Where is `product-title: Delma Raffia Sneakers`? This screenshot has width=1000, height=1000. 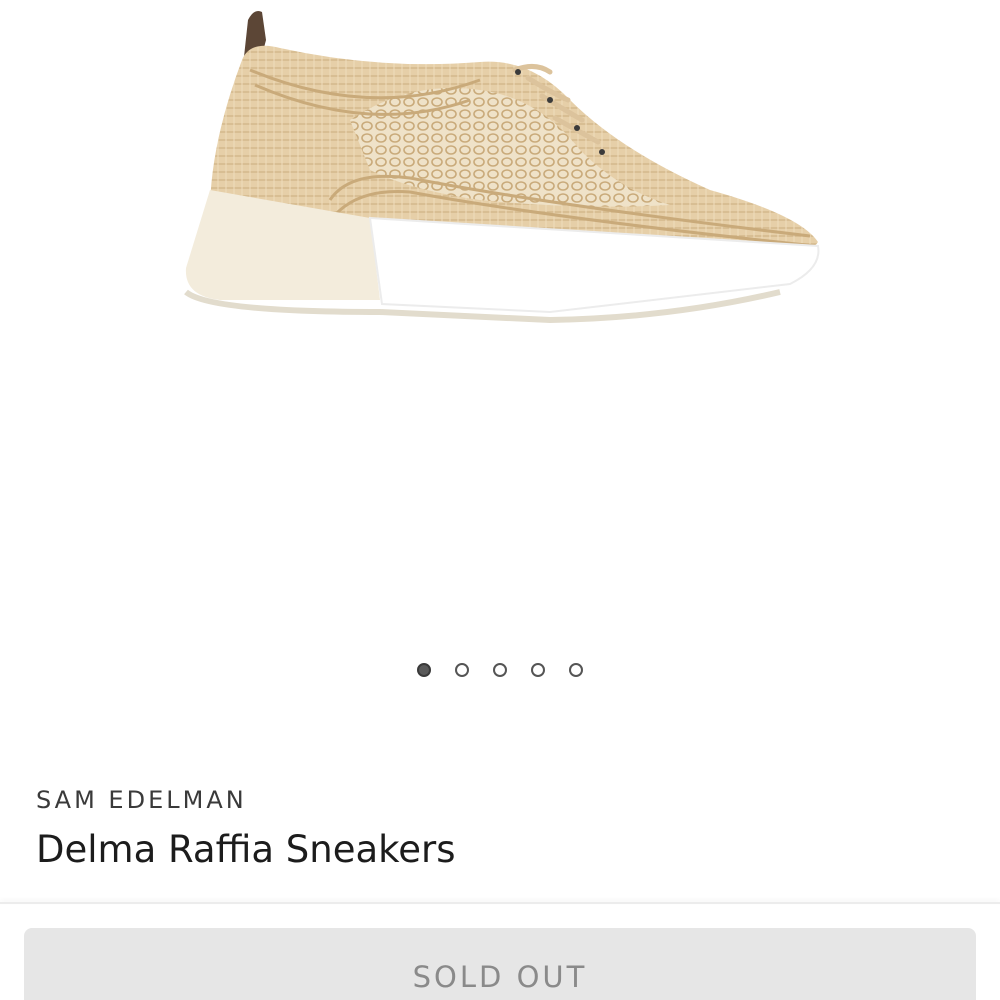
product-title: Delma Raffia Sneakers is located at coordinates (246, 849).